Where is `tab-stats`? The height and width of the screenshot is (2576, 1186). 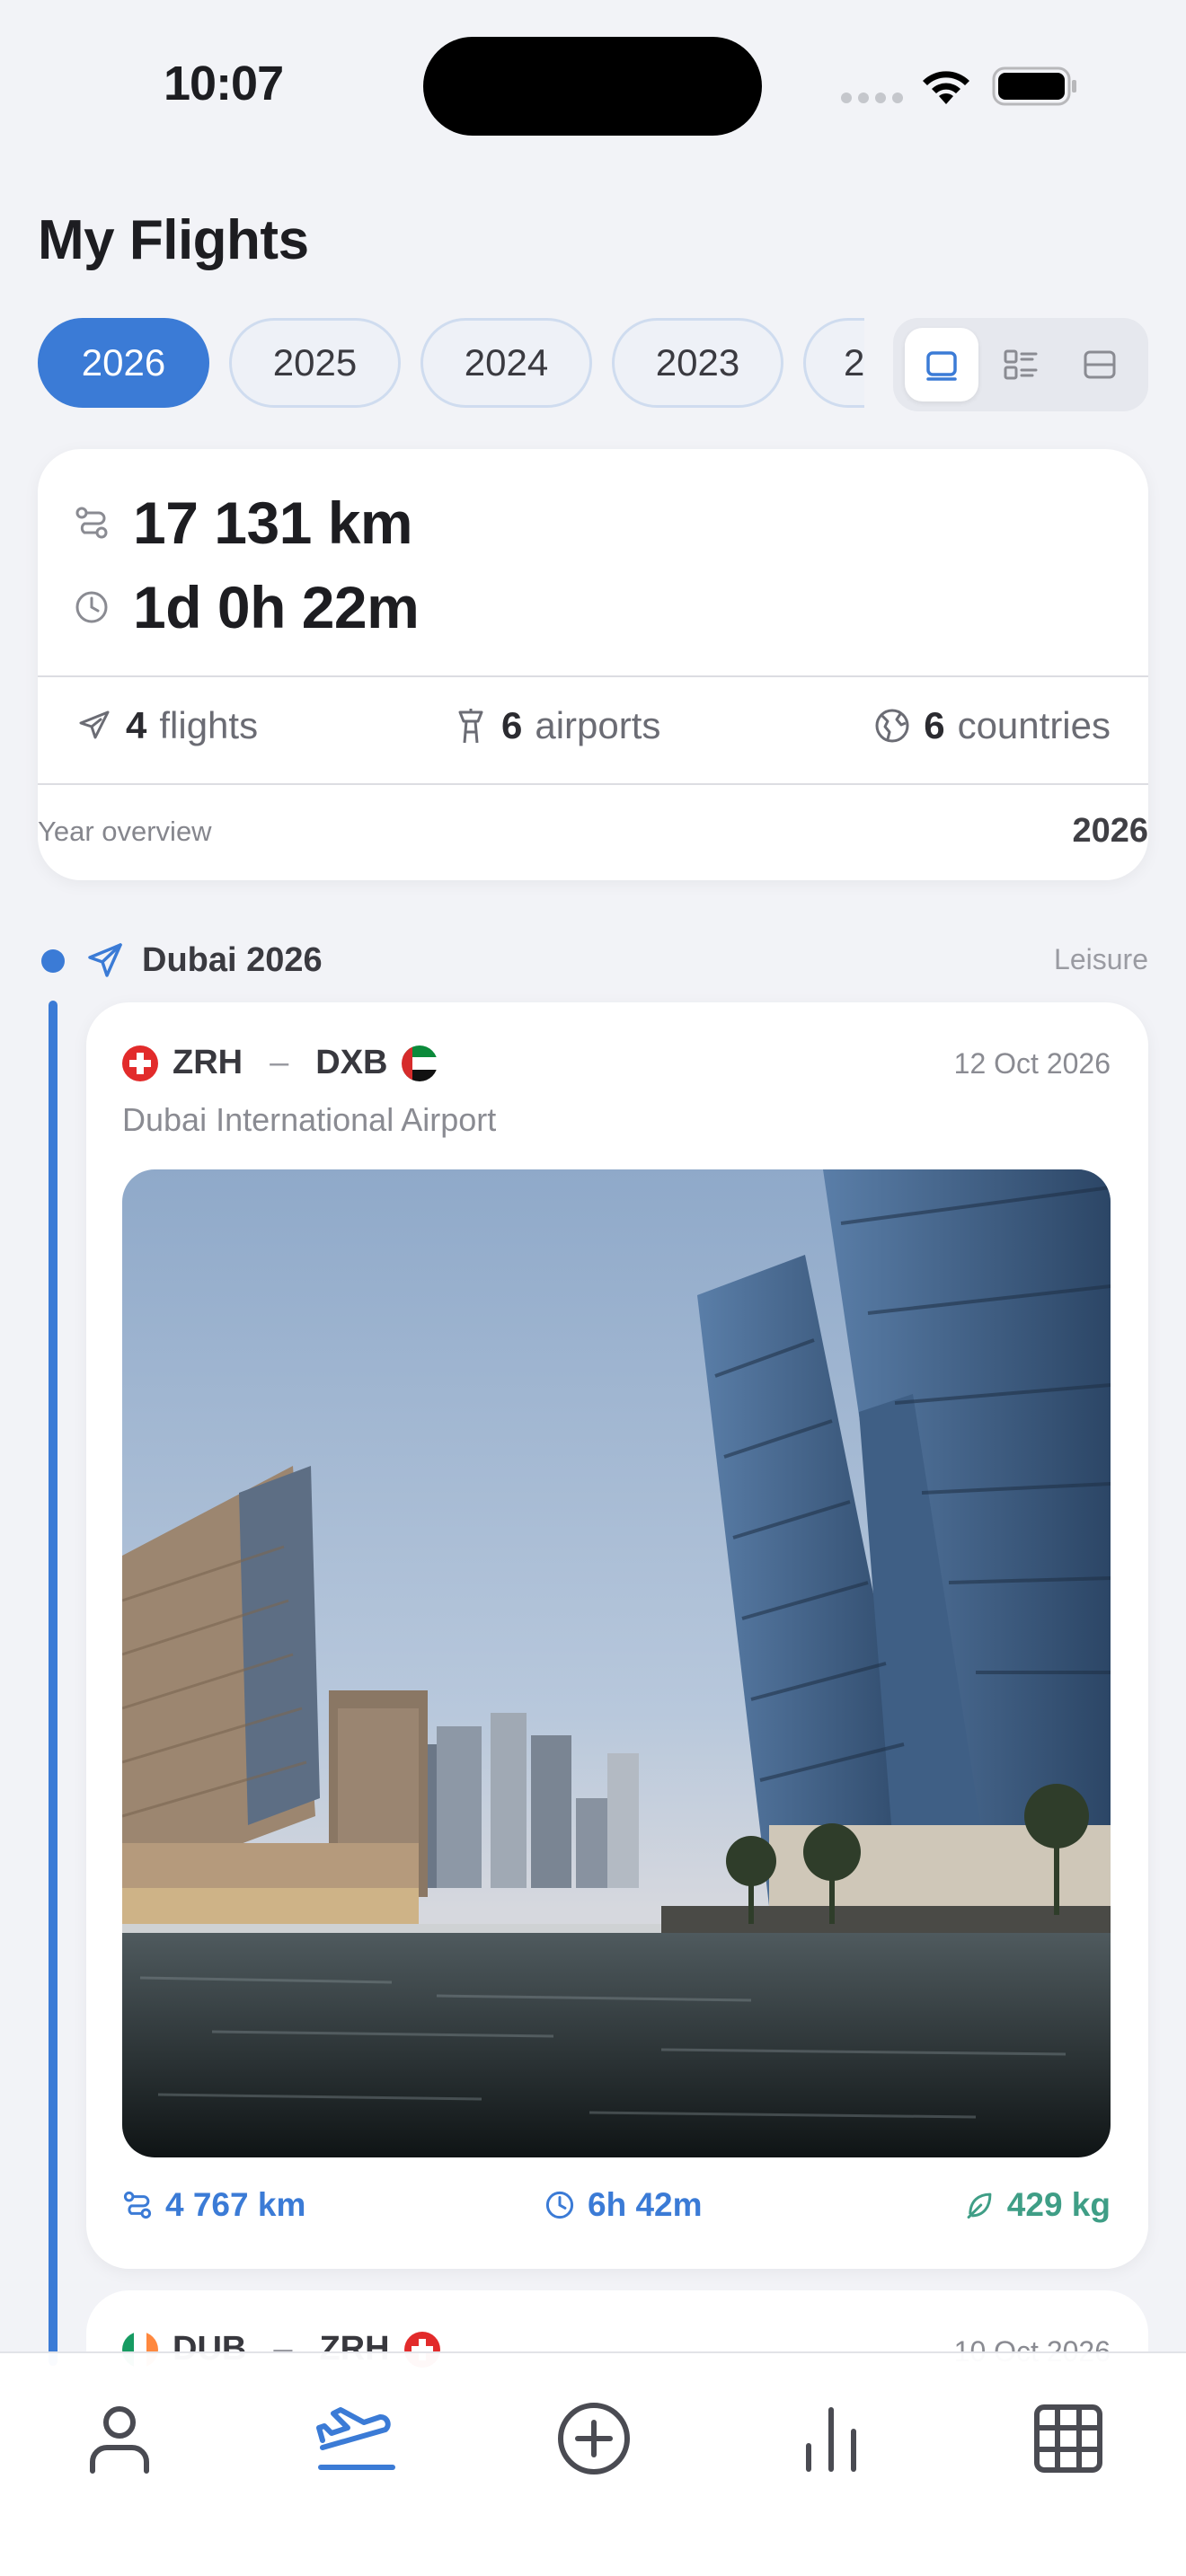 tab-stats is located at coordinates (831, 2438).